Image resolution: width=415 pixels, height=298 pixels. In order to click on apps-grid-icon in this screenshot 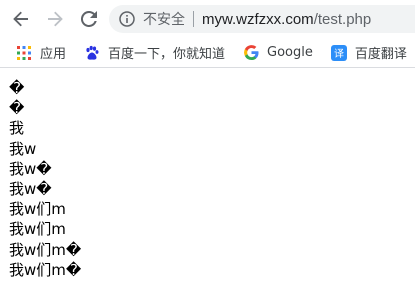, I will do `click(24, 53)`.